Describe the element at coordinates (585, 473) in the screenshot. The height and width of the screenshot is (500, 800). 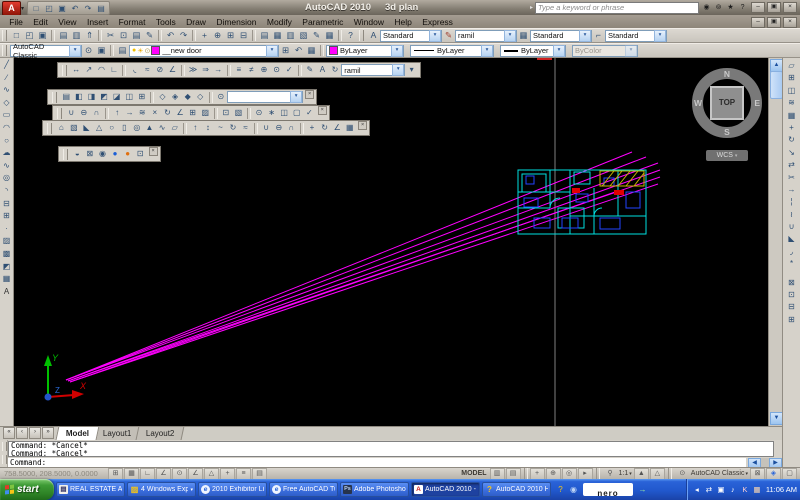
I see `showmotion-icon: ▸` at that location.